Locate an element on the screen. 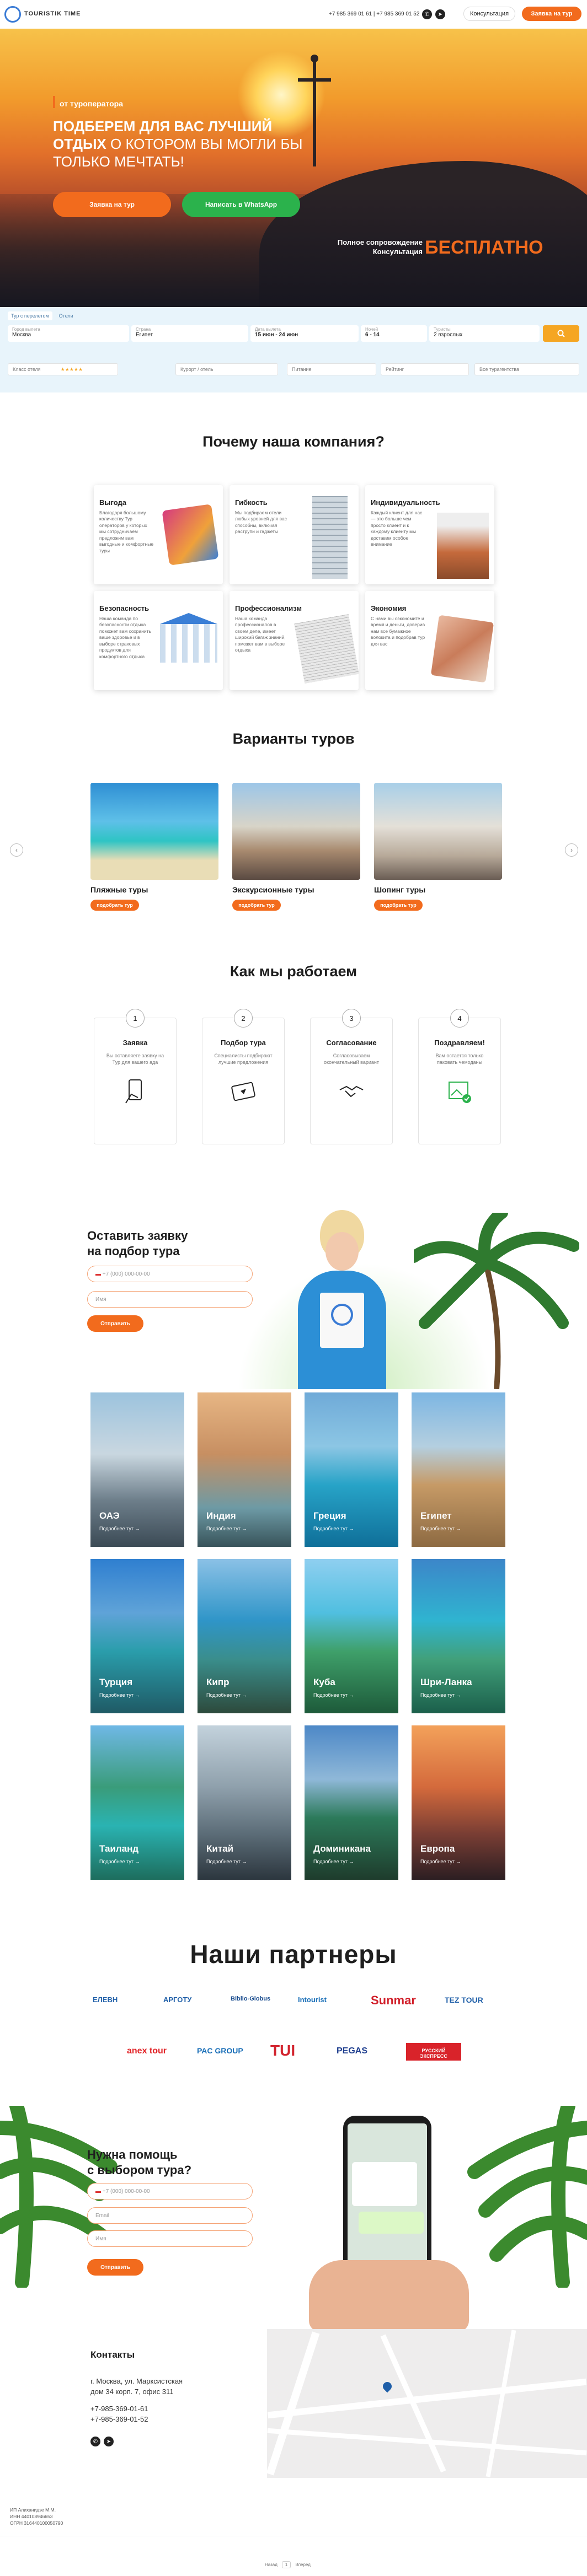  carousel-prev-icon: ‹ is located at coordinates (16, 850).